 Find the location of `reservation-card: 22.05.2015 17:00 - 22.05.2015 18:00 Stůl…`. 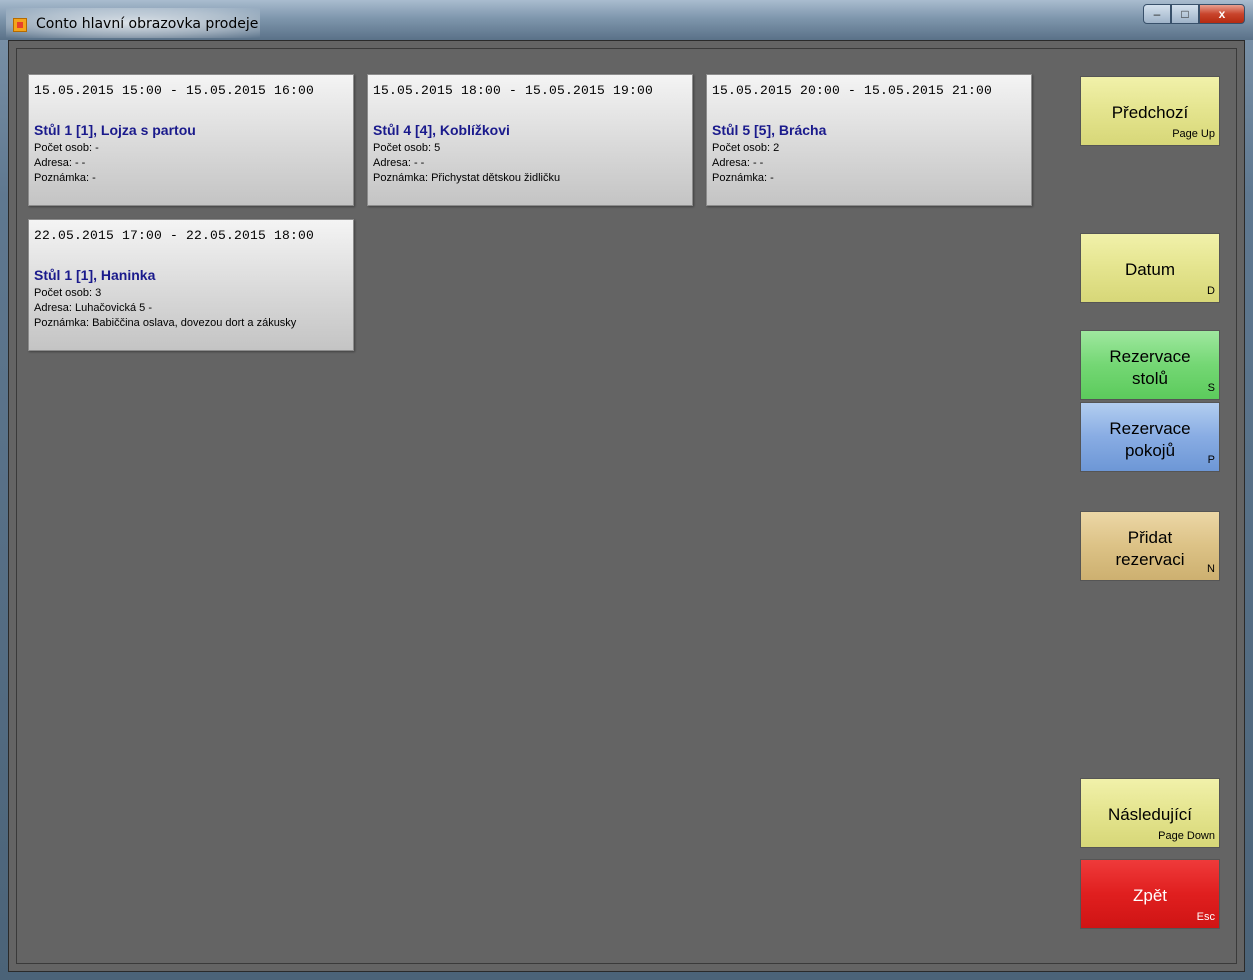

reservation-card: 22.05.2015 17:00 - 22.05.2015 18:00 Stůl… is located at coordinates (191, 285).